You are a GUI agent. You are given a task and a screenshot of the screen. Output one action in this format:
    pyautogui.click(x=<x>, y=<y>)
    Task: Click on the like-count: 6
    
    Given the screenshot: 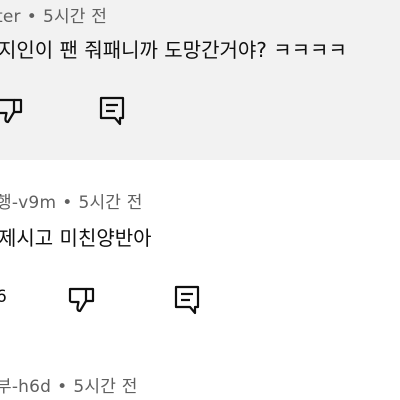 What is the action you would take?
    pyautogui.click(x=3, y=297)
    